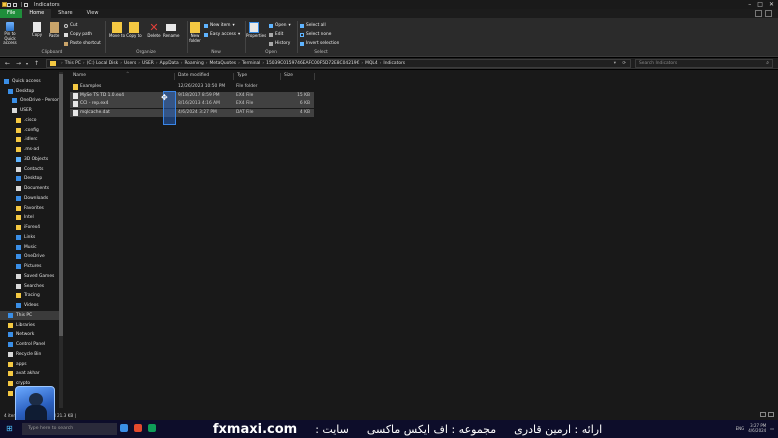  I want to click on details-view-icon, so click(763, 414).